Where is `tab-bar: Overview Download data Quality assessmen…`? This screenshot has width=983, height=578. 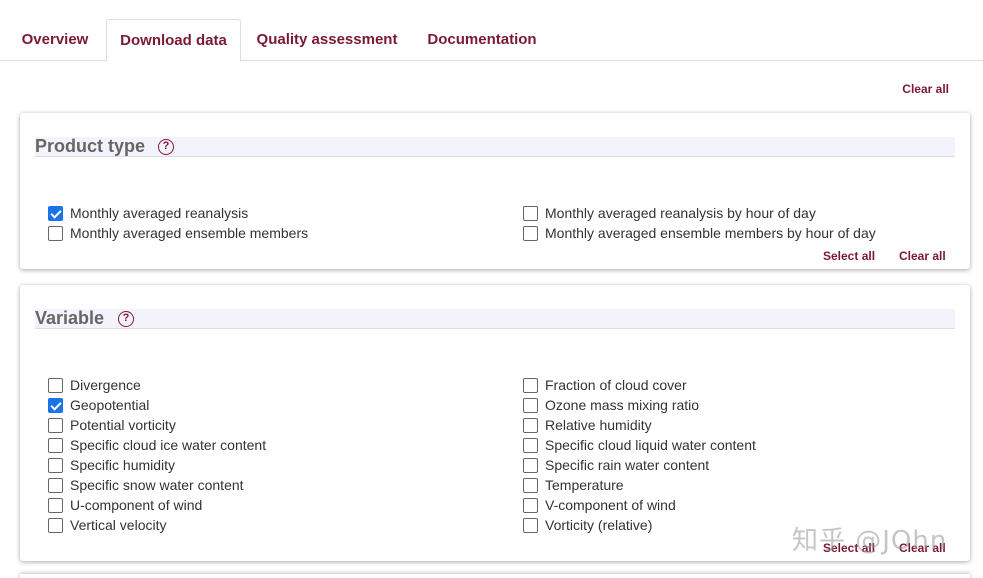
tab-bar: Overview Download data Quality assessmen… is located at coordinates (491, 31).